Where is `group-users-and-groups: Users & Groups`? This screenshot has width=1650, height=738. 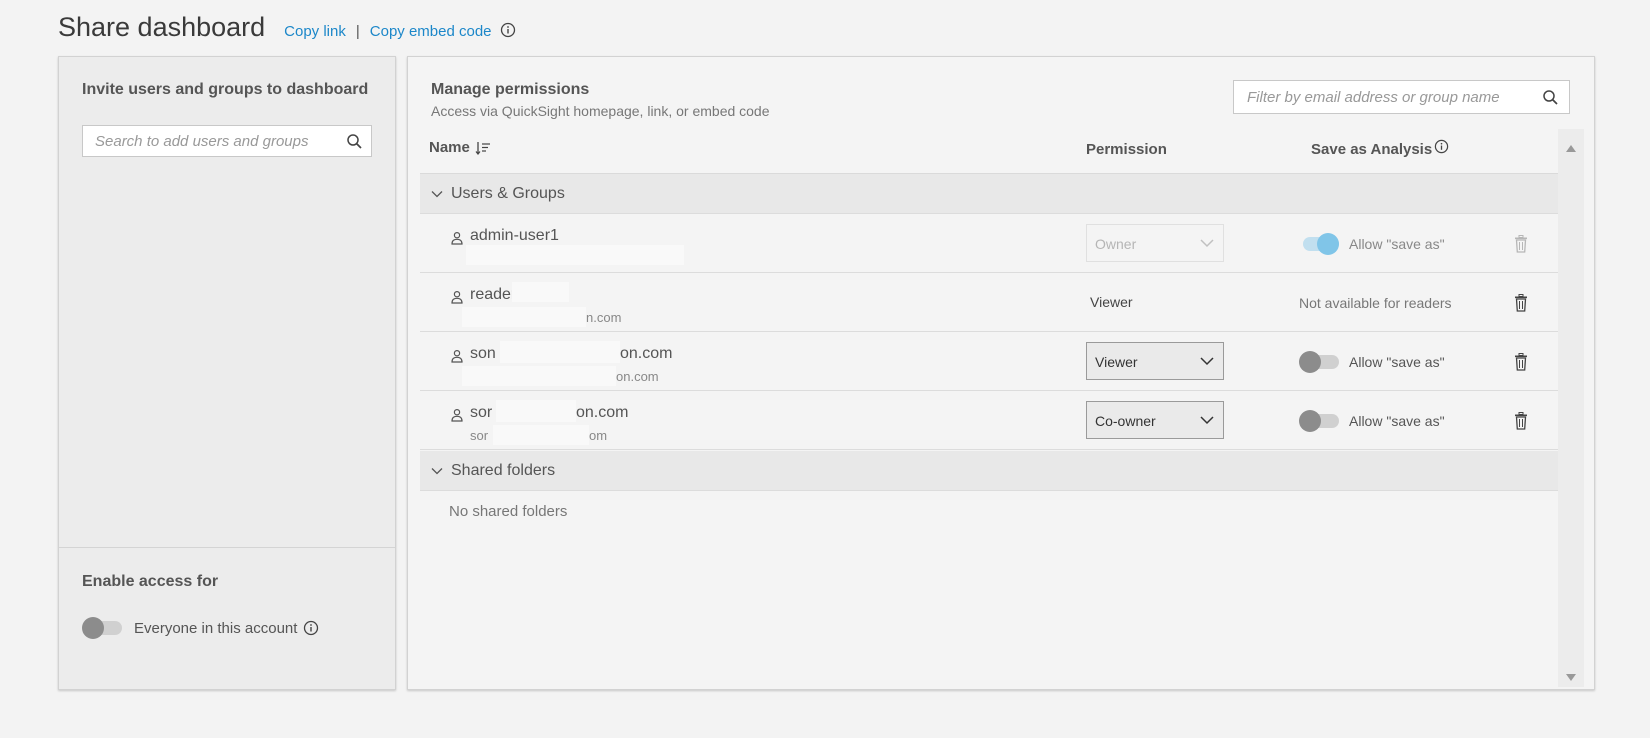 group-users-and-groups: Users & Groups is located at coordinates (989, 194).